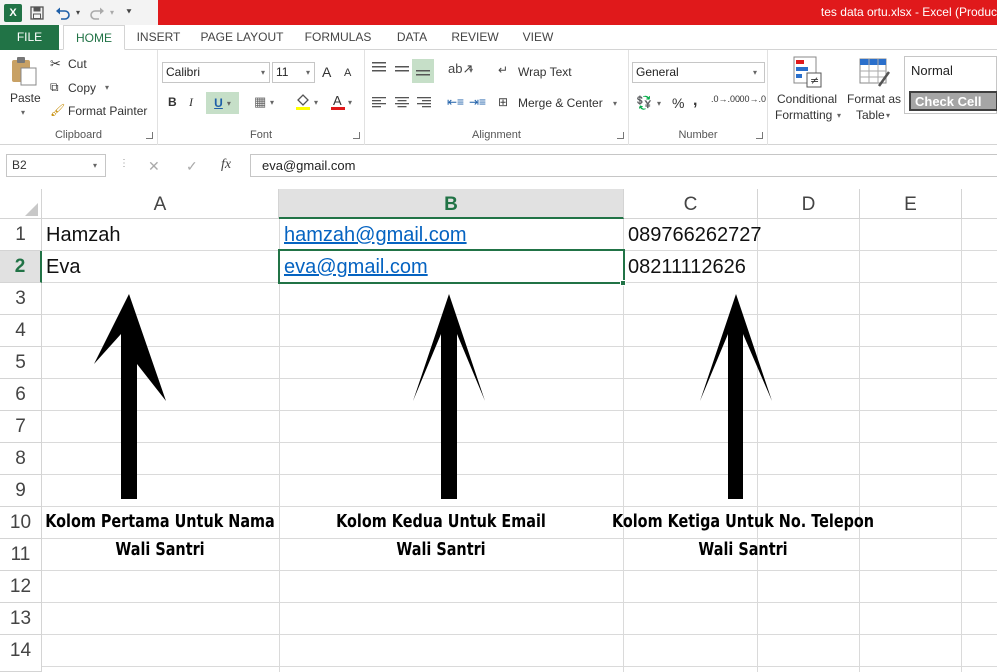  Describe the element at coordinates (316, 102) in the screenshot. I see `fill-color-dropdown-icon: ▾` at that location.